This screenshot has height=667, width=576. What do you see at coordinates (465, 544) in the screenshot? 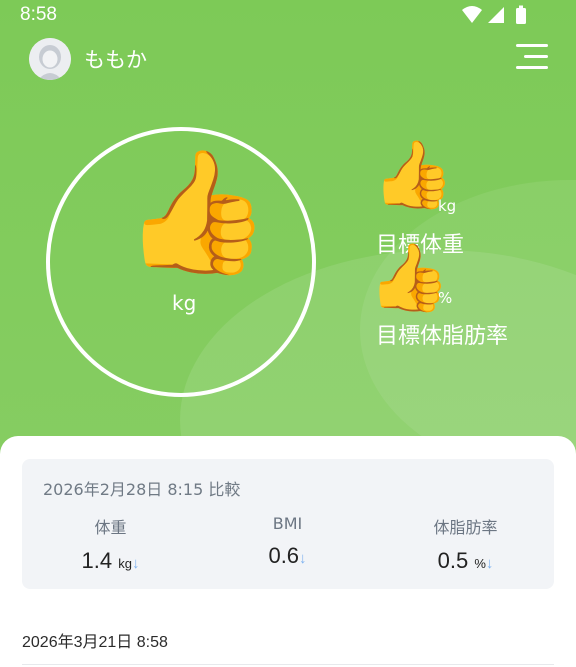
I see `metric-body-fat: 体脂肪率 0.5 %↓` at bounding box center [465, 544].